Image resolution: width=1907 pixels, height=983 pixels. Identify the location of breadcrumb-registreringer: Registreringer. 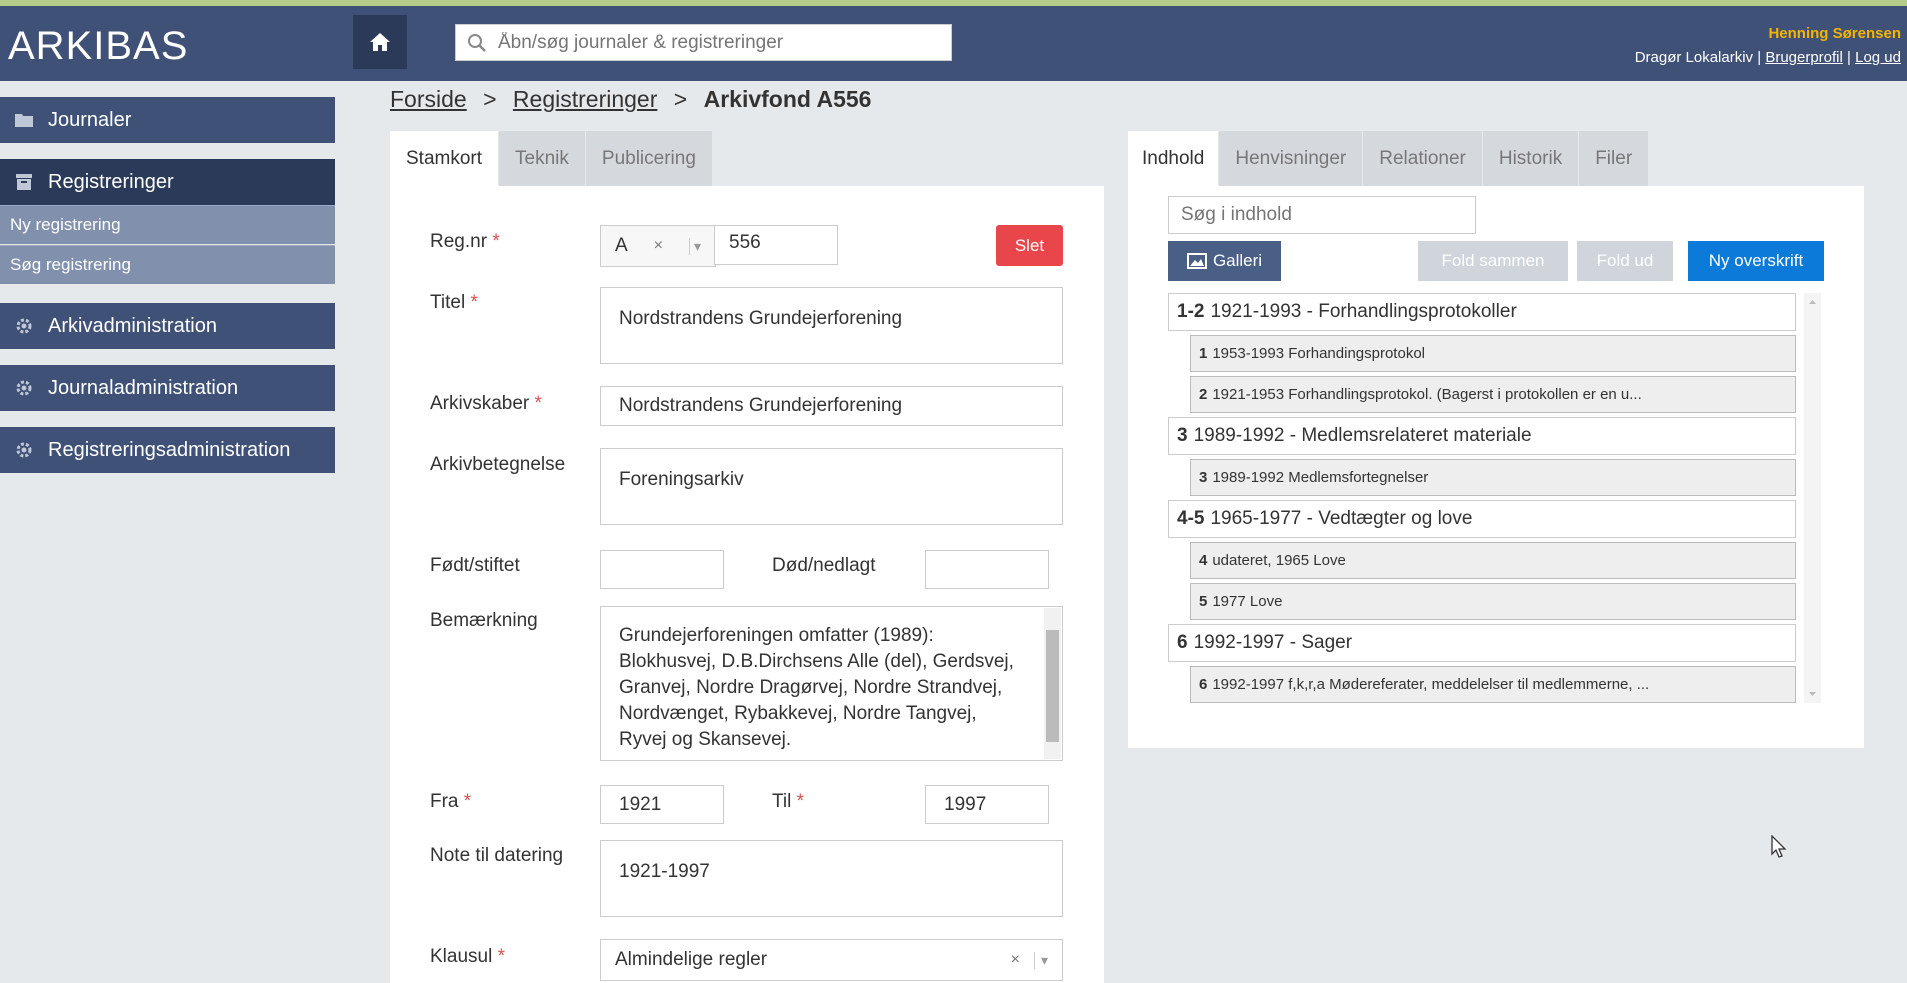
(585, 99).